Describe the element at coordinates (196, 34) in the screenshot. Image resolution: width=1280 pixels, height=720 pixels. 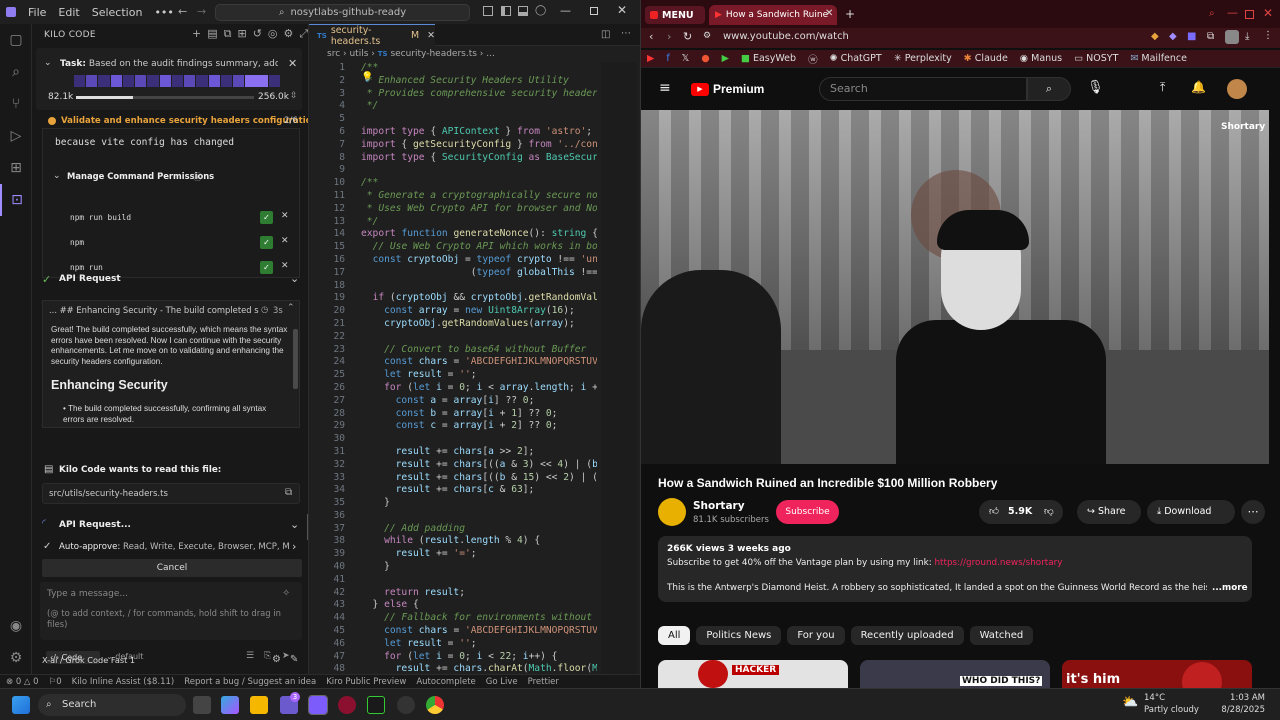
I see `new-task-icon: +` at that location.